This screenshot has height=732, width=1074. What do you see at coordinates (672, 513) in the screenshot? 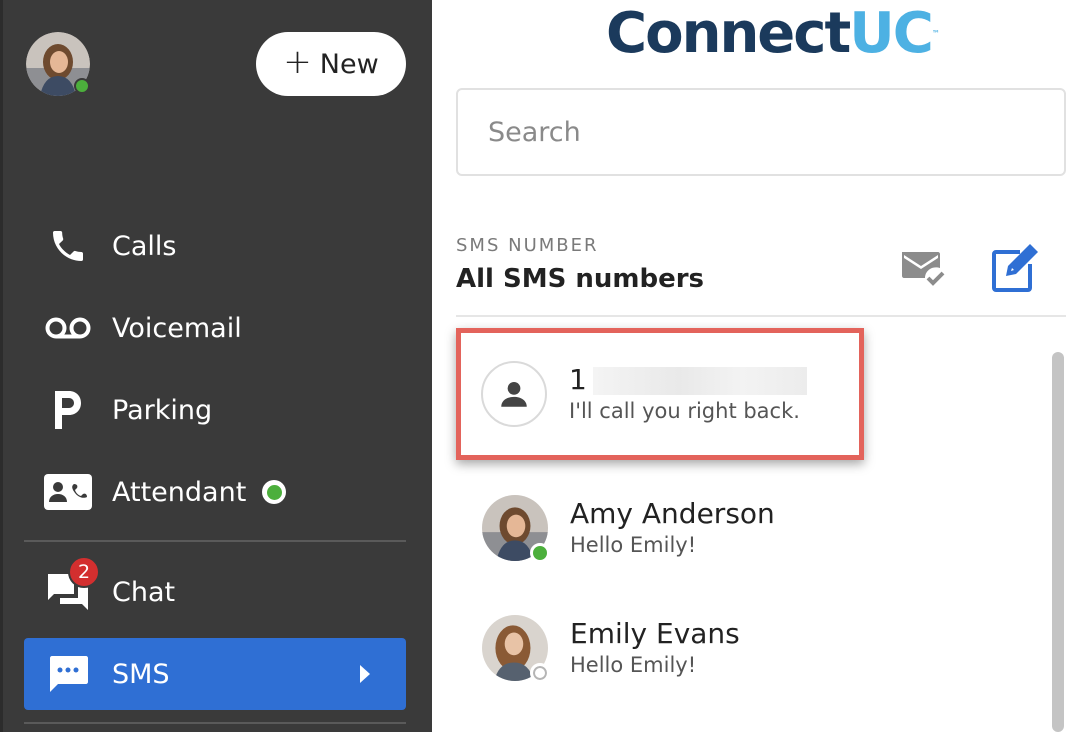
I see `conversation-name: Amy Anderson` at bounding box center [672, 513].